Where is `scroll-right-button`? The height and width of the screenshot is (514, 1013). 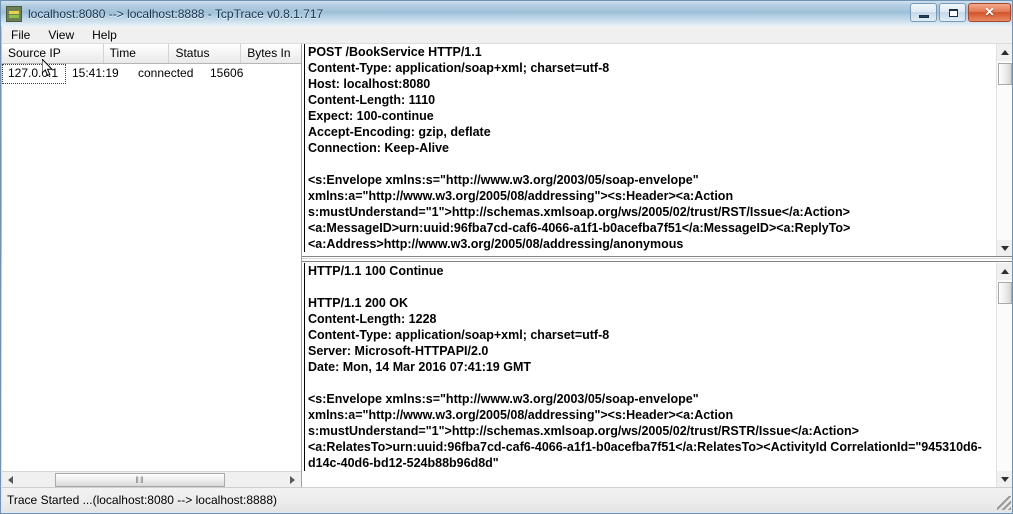
scroll-right-button is located at coordinates (292, 480).